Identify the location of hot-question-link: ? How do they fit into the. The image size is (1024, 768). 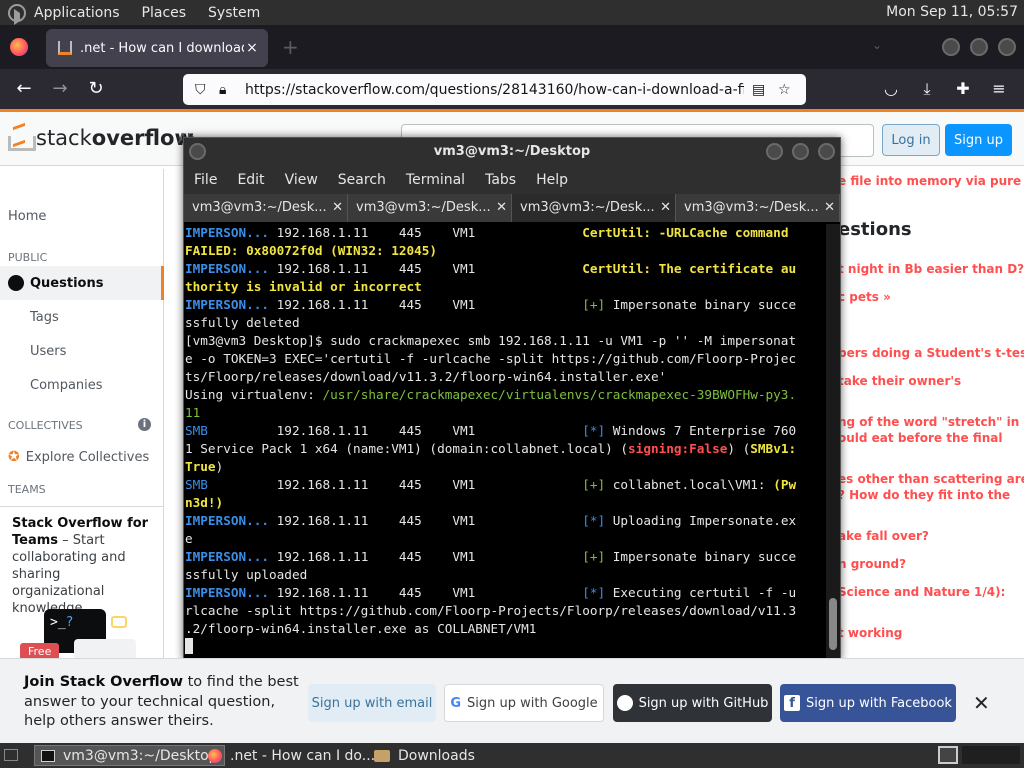
(931, 495).